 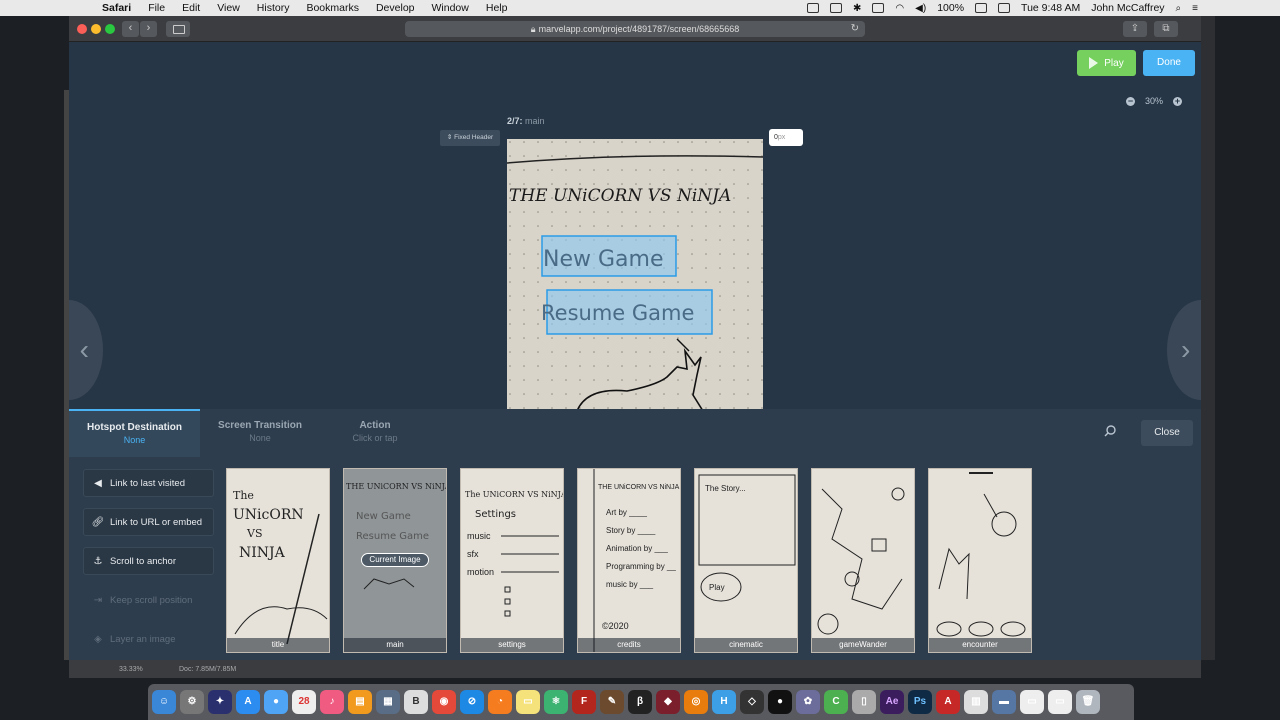 What do you see at coordinates (1050, 8) in the screenshot?
I see `menubar-clock: Tue 9:48 AM` at bounding box center [1050, 8].